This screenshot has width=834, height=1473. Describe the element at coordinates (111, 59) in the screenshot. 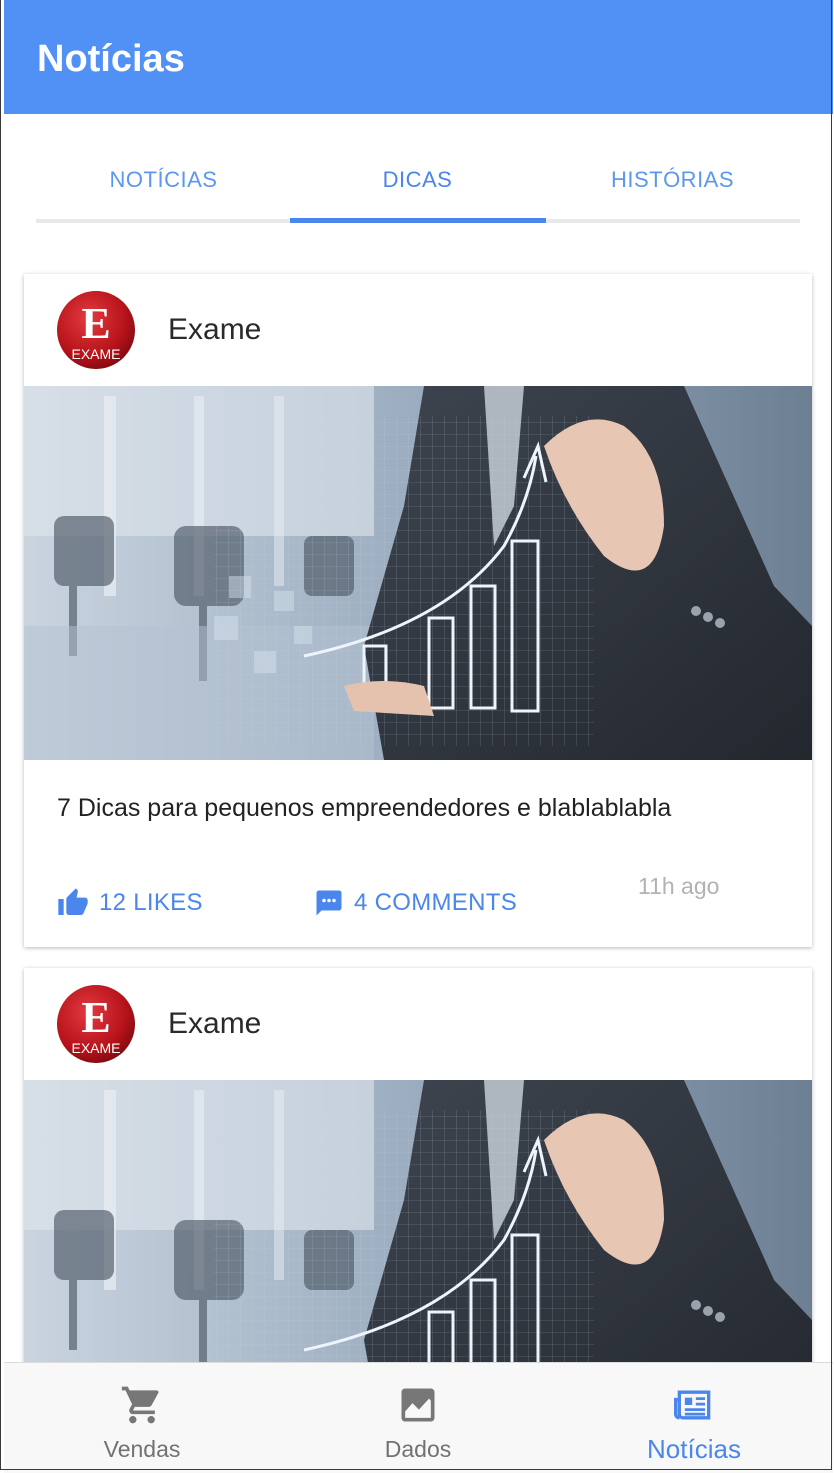

I see `page-title: Notícias` at that location.